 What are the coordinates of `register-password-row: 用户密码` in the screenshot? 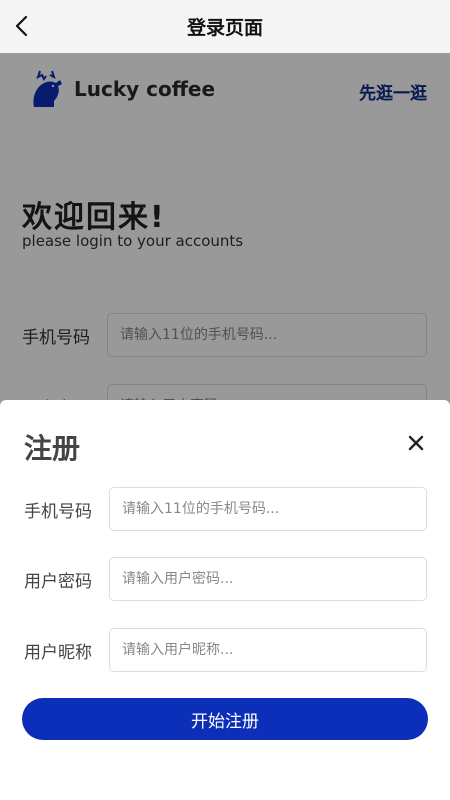 It's located at (225, 579).